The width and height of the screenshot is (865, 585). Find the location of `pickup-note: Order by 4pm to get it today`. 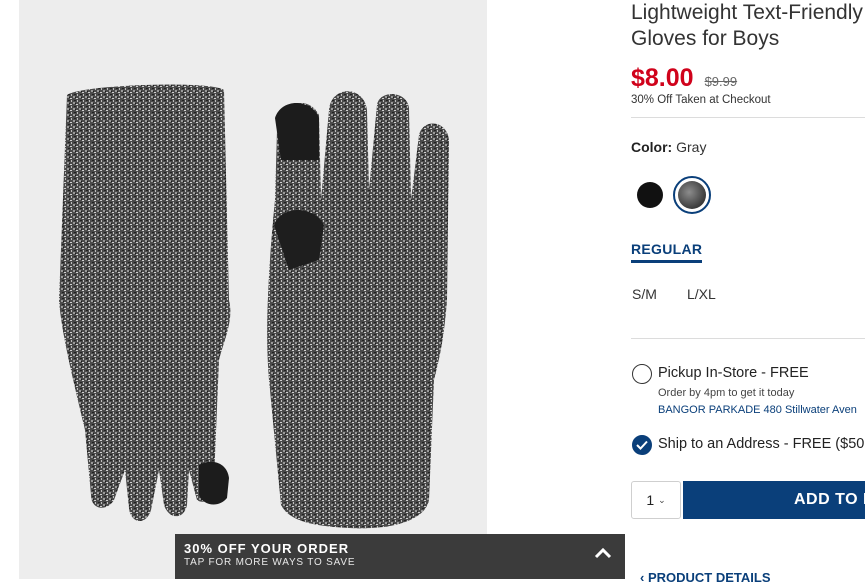

pickup-note: Order by 4pm to get it today is located at coordinates (726, 393).